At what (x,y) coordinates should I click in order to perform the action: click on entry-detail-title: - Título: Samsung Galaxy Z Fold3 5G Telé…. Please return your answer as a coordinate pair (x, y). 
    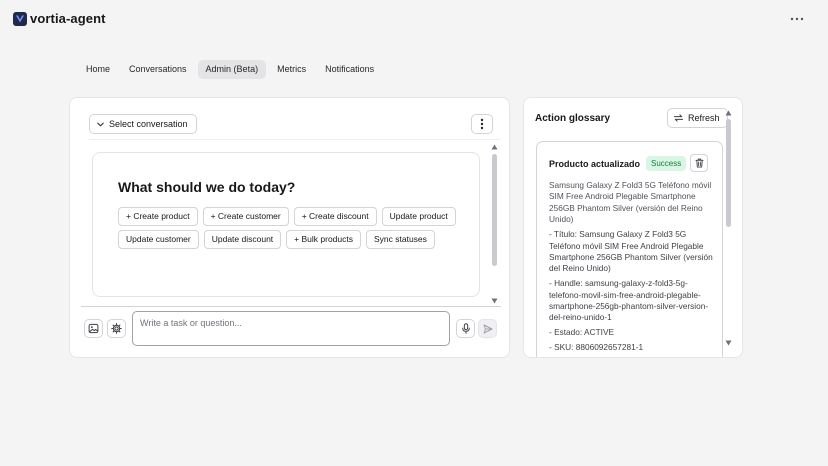
    Looking at the image, I should click on (631, 251).